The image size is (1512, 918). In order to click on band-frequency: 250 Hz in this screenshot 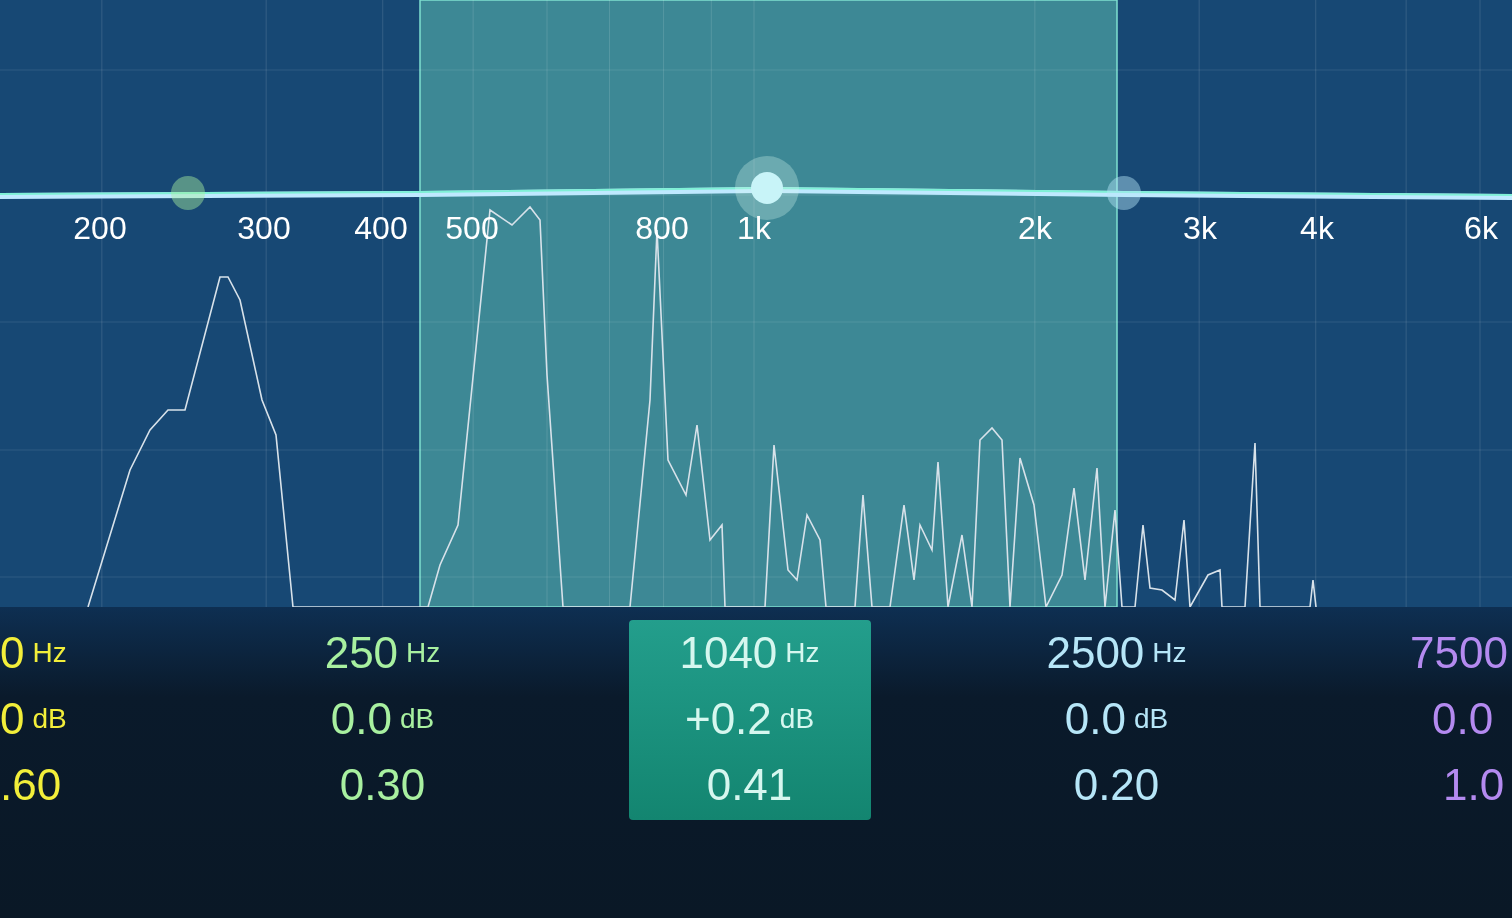, I will do `click(382, 653)`.